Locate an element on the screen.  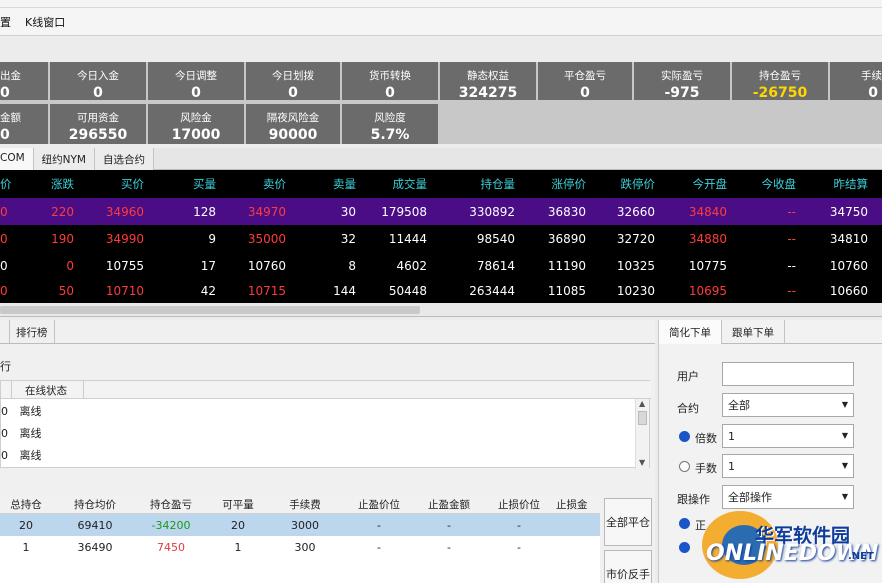
tab-hidden-left is located at coordinates (5, 332).